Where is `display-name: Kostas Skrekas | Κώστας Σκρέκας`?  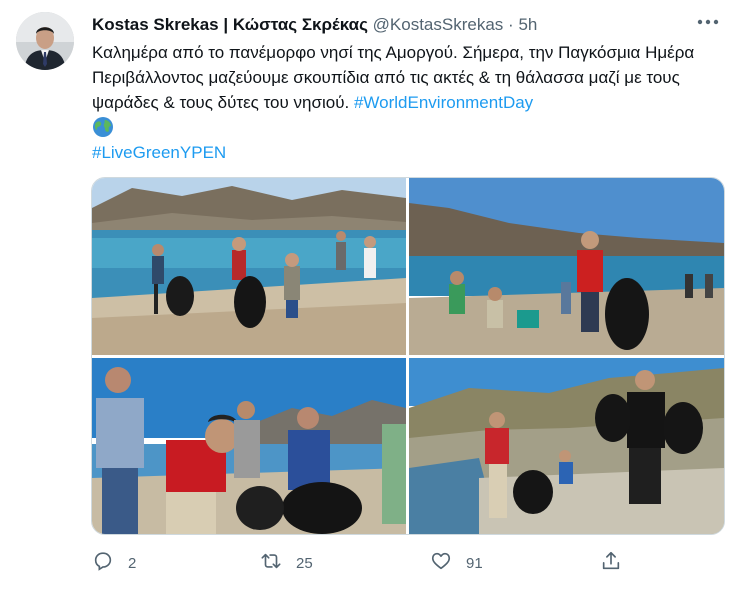 display-name: Kostas Skrekas | Κώστας Σκρέκας is located at coordinates (230, 24).